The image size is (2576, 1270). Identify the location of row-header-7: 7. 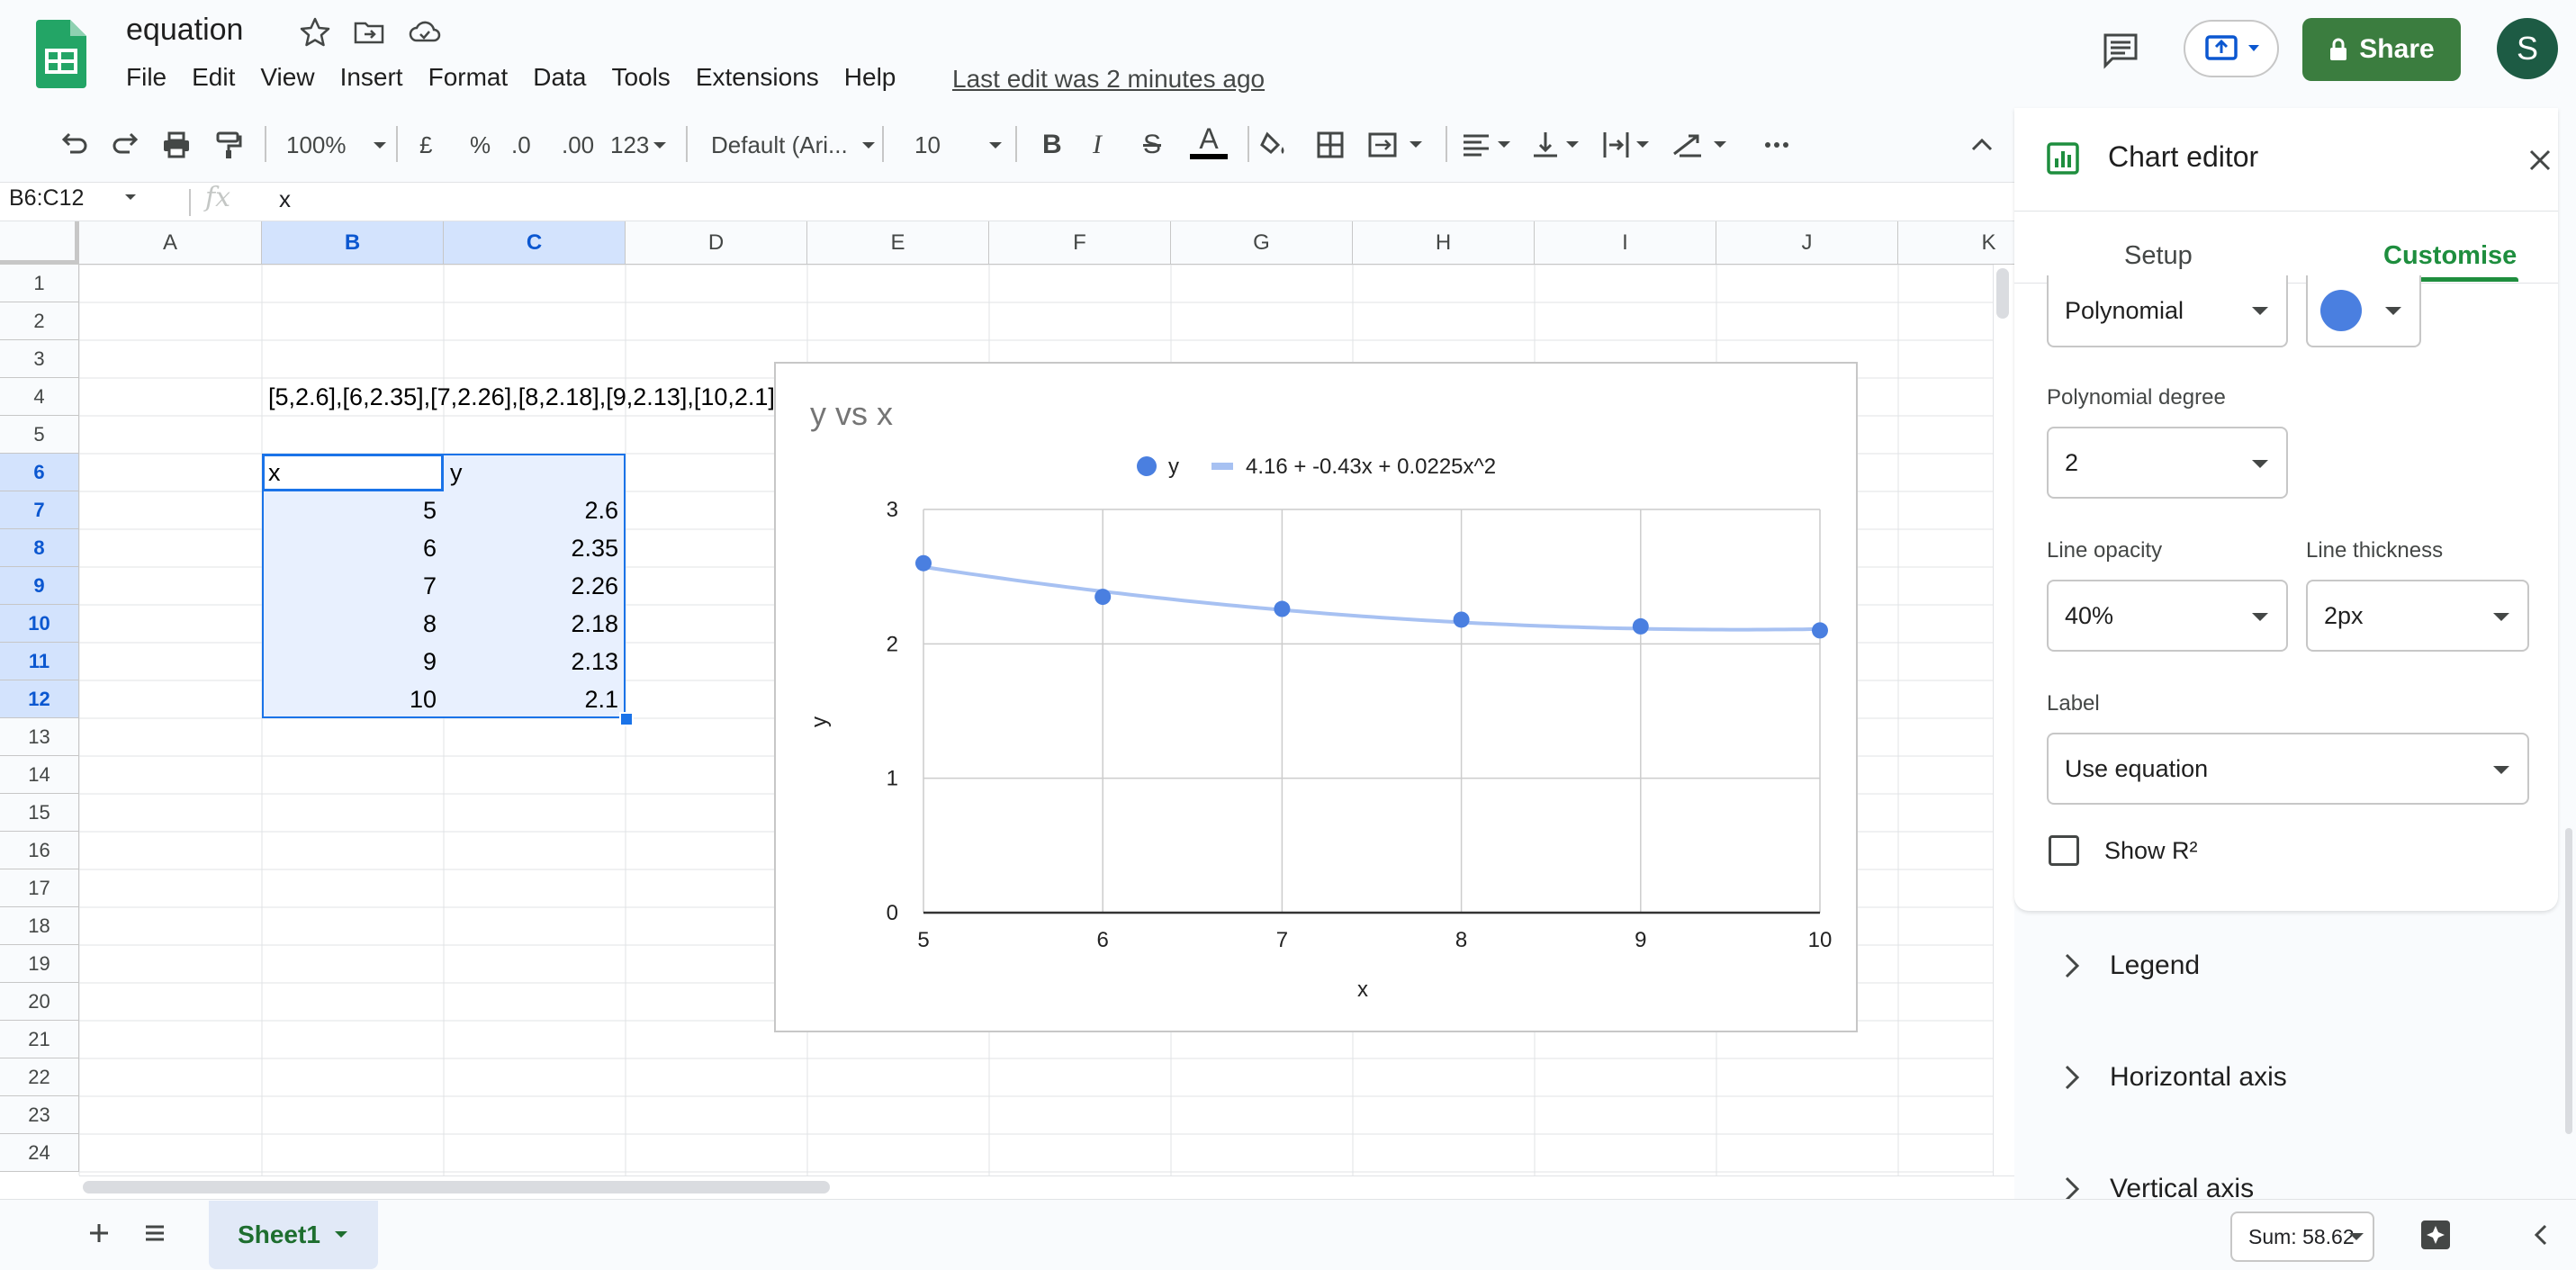
(39, 510).